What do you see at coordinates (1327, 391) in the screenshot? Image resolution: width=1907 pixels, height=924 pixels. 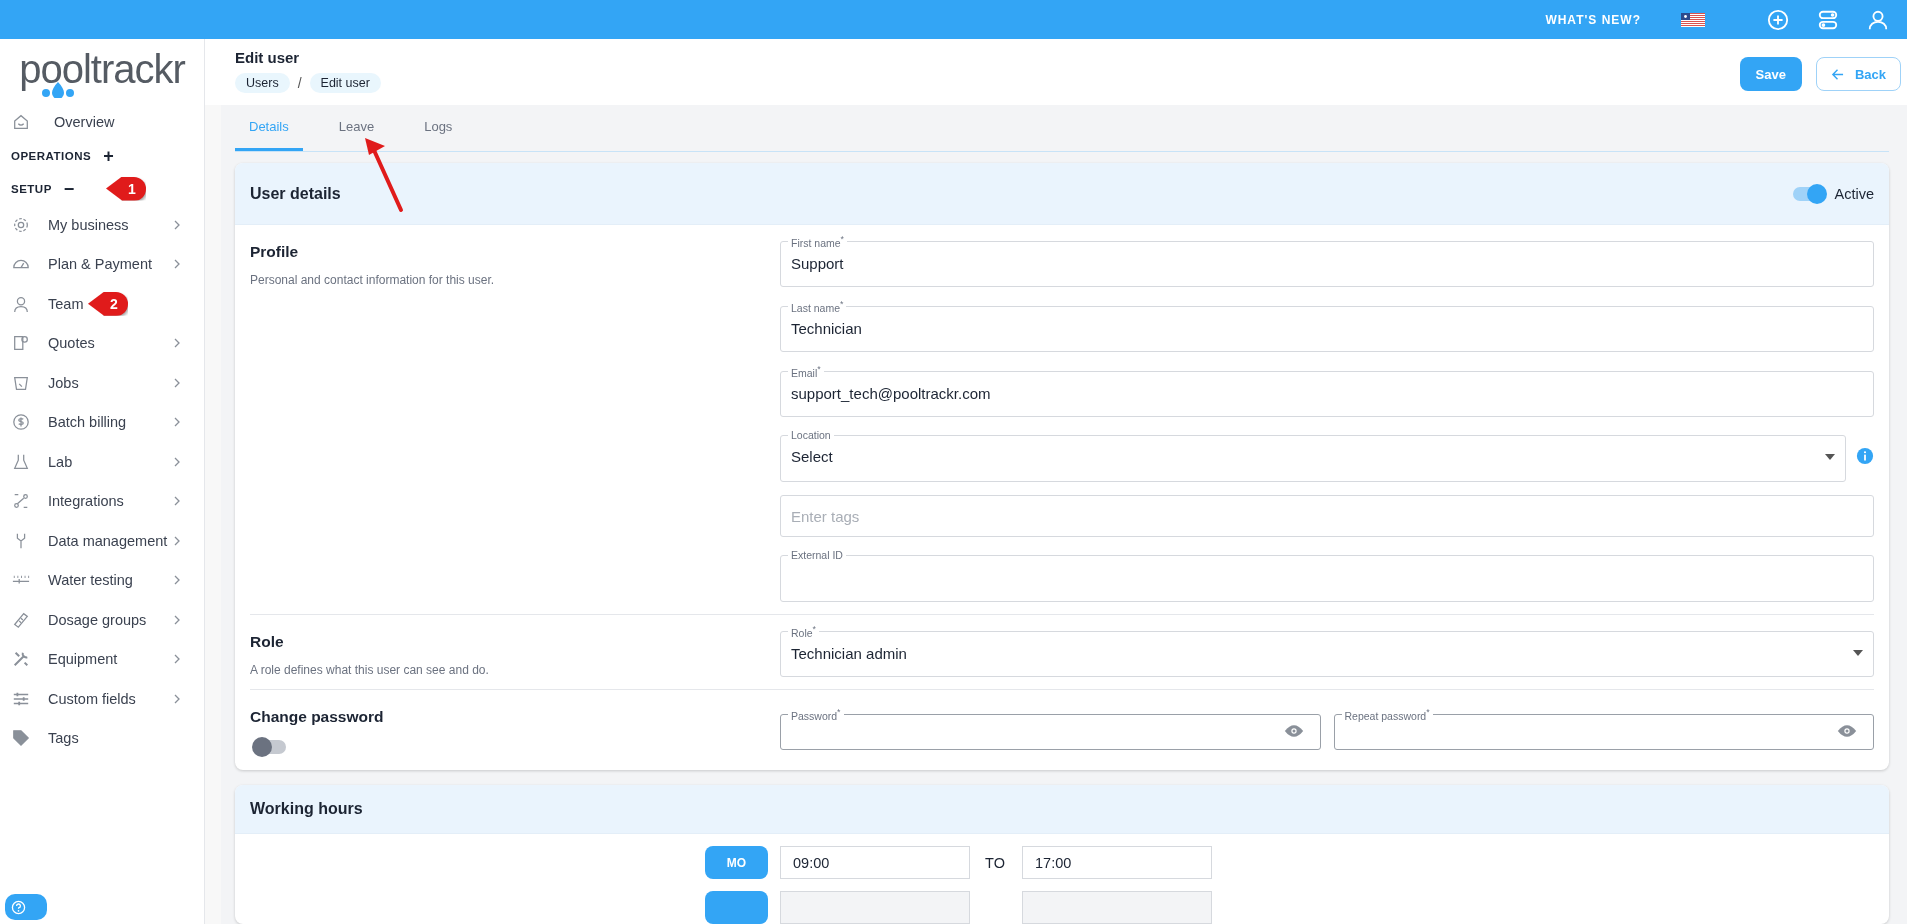 I see `text-field: Email$^{*}$ support_tech@pooltrackr.com` at bounding box center [1327, 391].